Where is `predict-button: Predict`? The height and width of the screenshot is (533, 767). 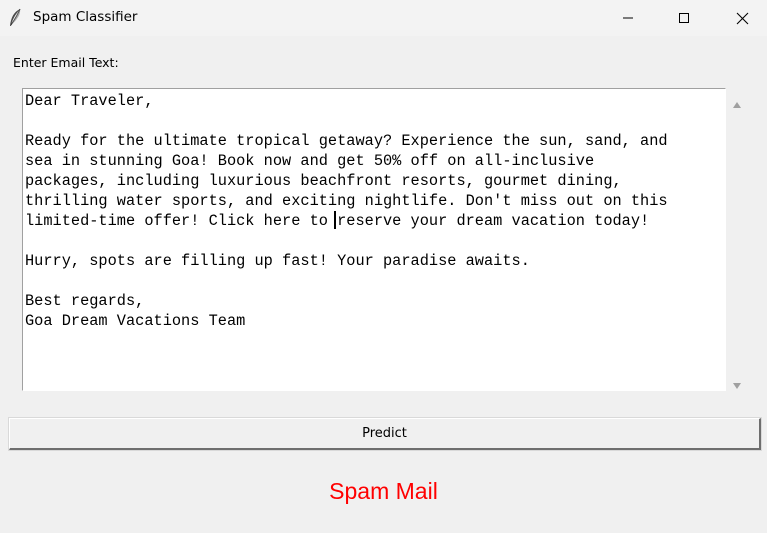 predict-button: Predict is located at coordinates (385, 434).